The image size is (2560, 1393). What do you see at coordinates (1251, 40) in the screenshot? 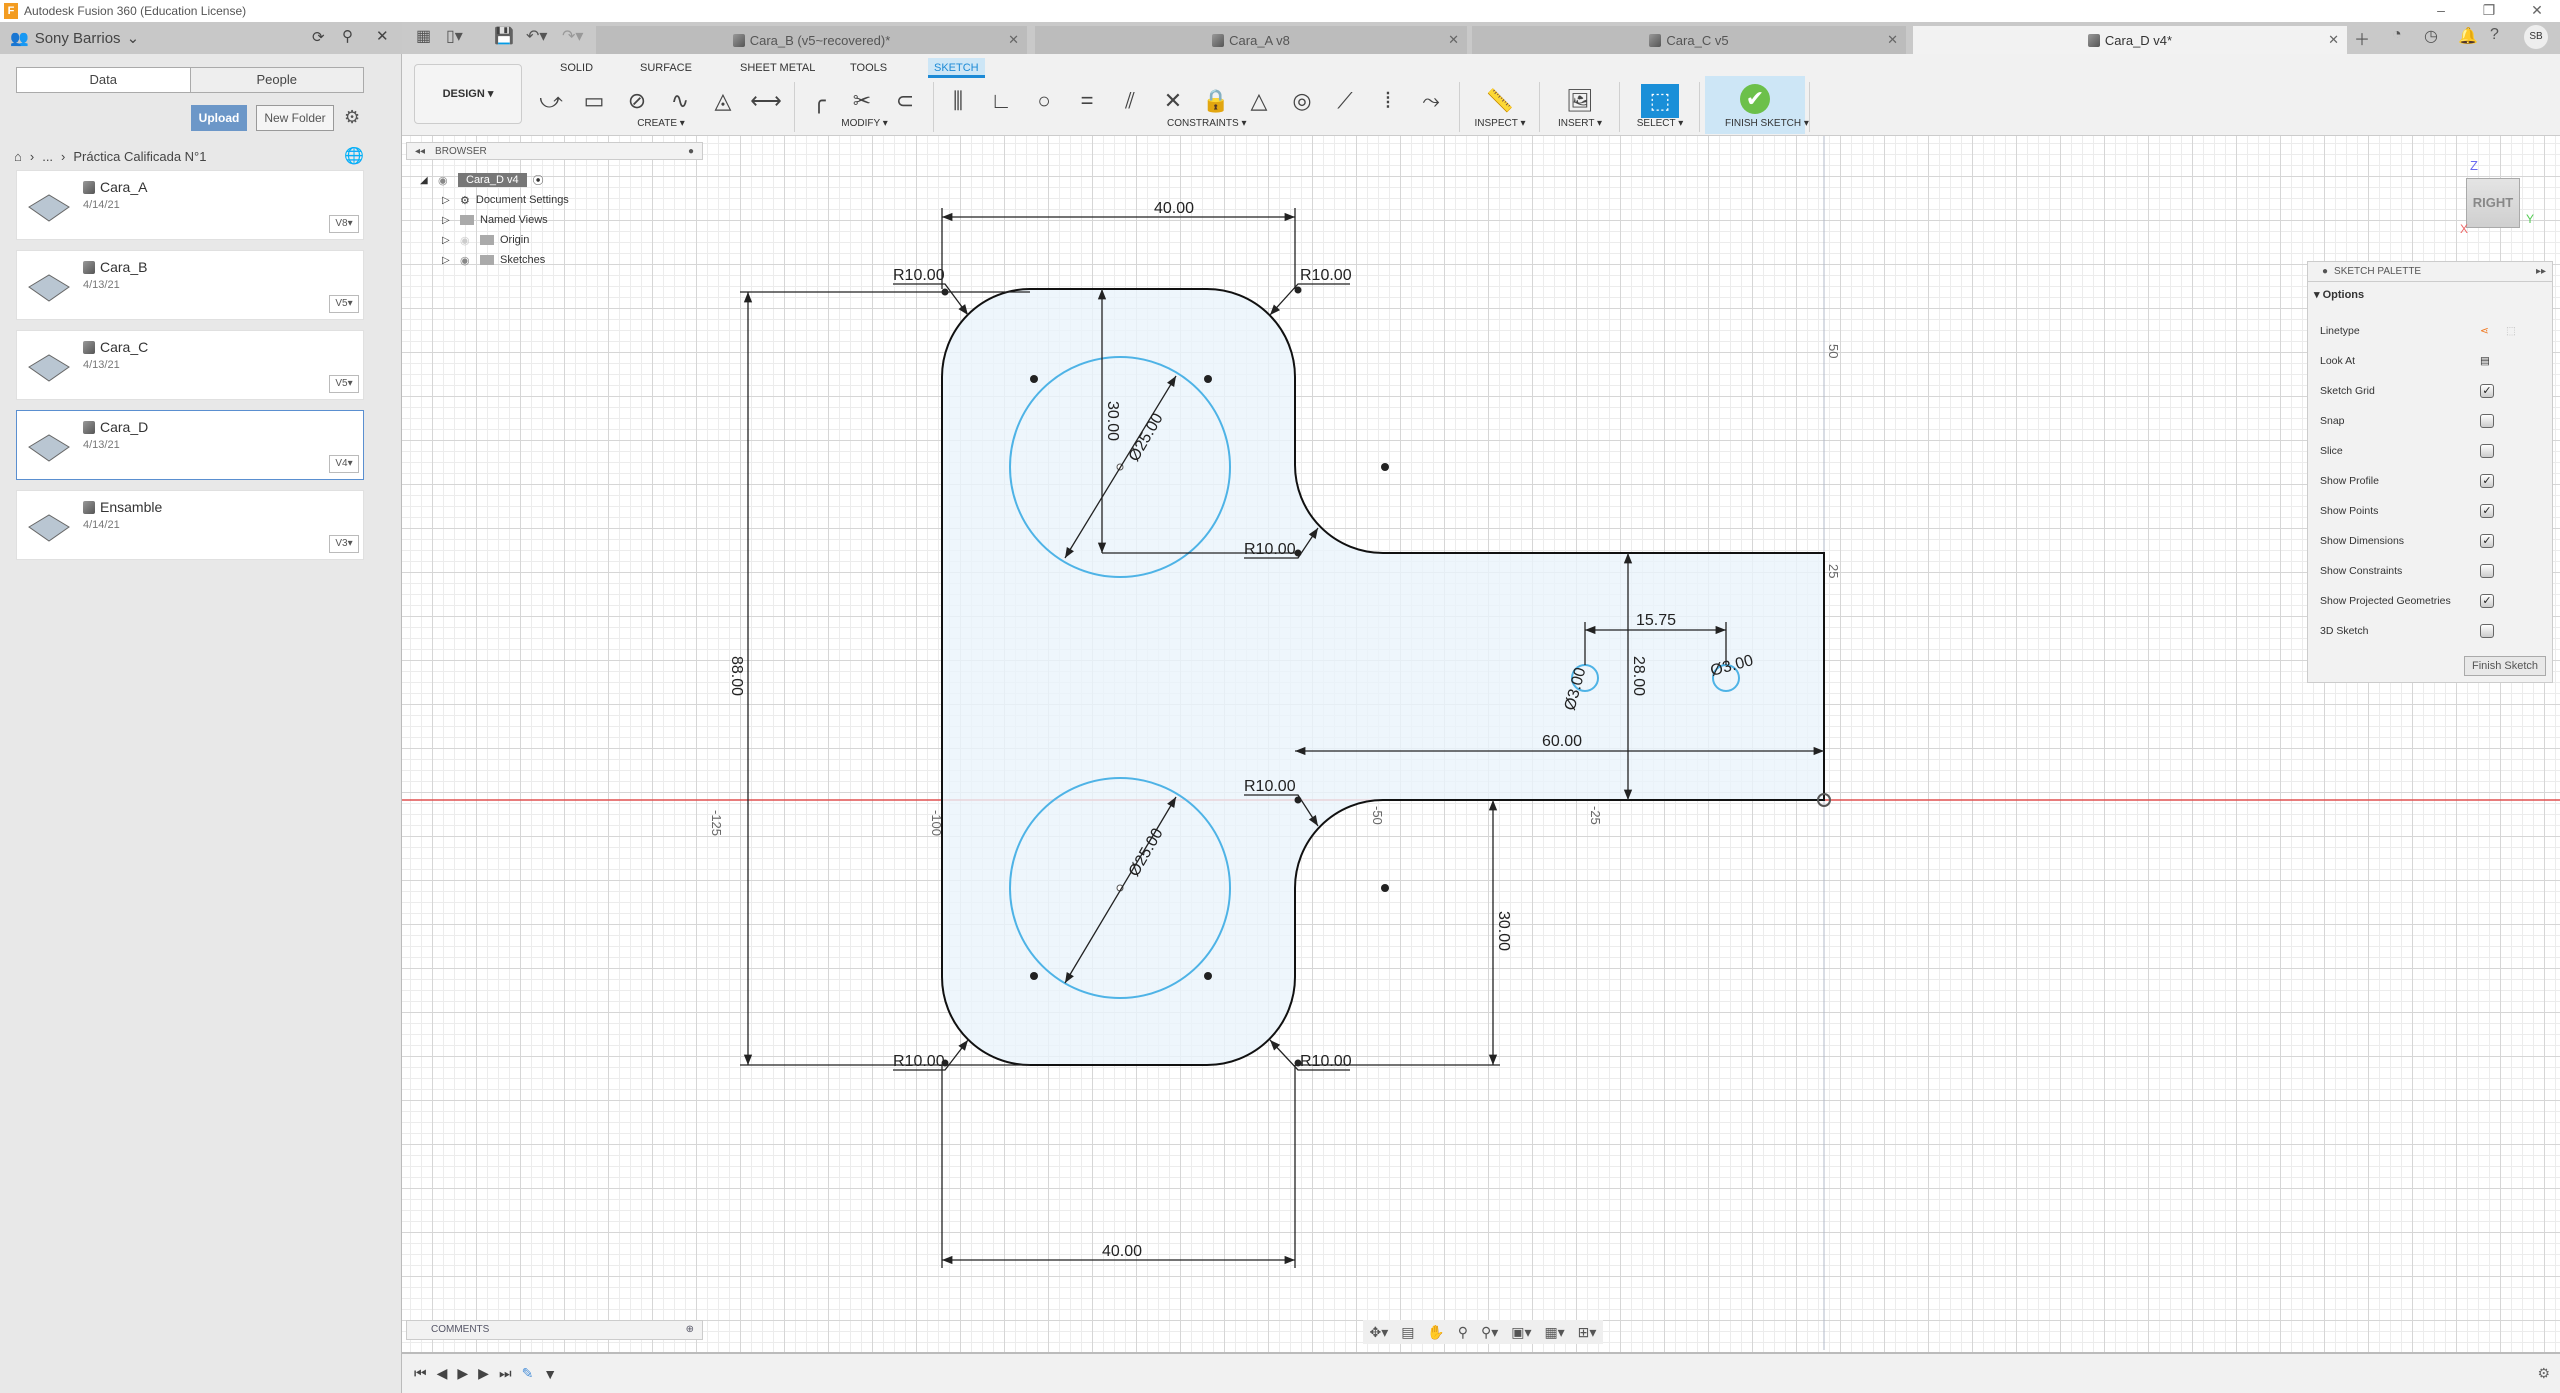
I see `doc-tab: Cara_A v8 ✕` at bounding box center [1251, 40].